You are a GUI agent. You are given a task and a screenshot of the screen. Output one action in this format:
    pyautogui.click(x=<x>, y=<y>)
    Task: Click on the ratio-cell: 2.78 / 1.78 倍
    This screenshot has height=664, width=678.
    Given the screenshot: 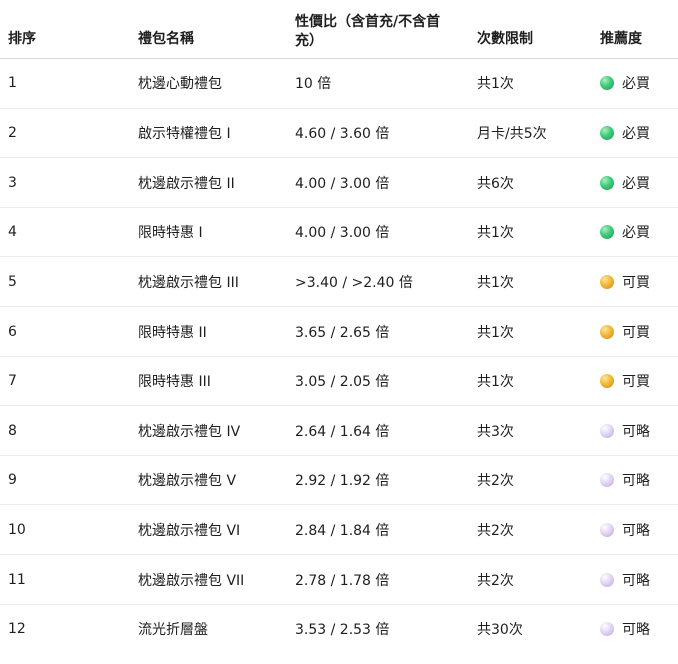 What is the action you would take?
    pyautogui.click(x=342, y=580)
    